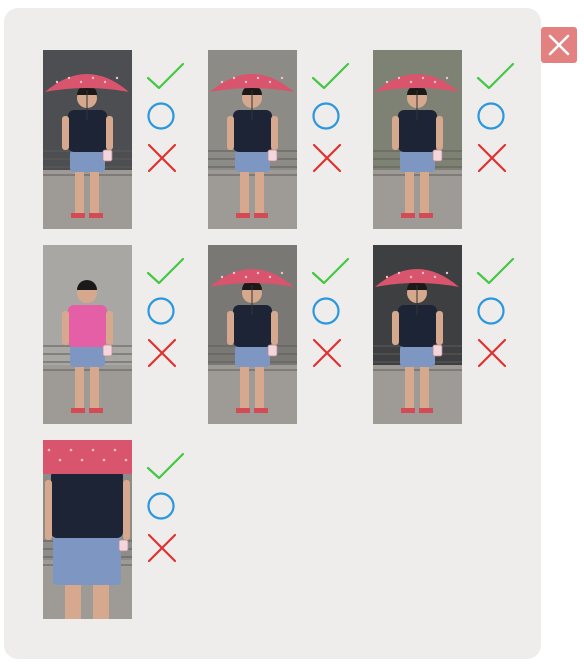  I want to click on close-icon, so click(559, 45).